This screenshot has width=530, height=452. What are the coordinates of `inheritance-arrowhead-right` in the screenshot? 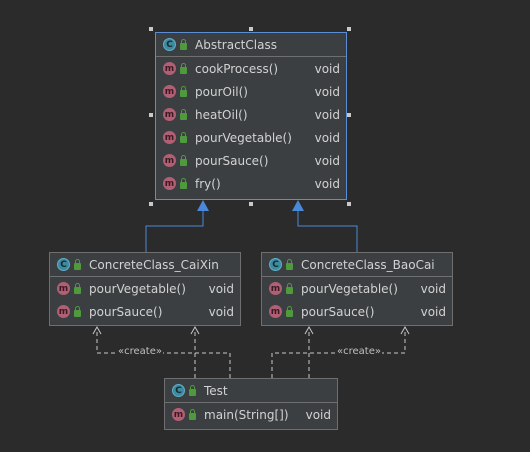 It's located at (298, 205).